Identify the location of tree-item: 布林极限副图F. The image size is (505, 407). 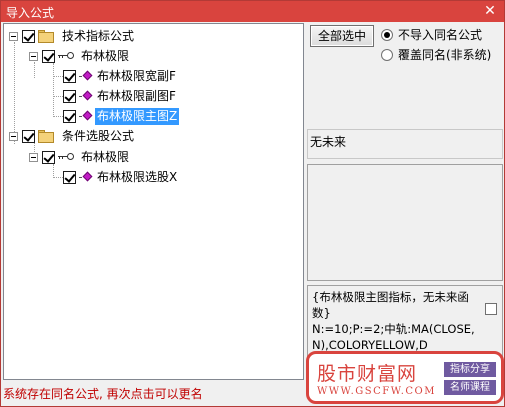
(120, 96).